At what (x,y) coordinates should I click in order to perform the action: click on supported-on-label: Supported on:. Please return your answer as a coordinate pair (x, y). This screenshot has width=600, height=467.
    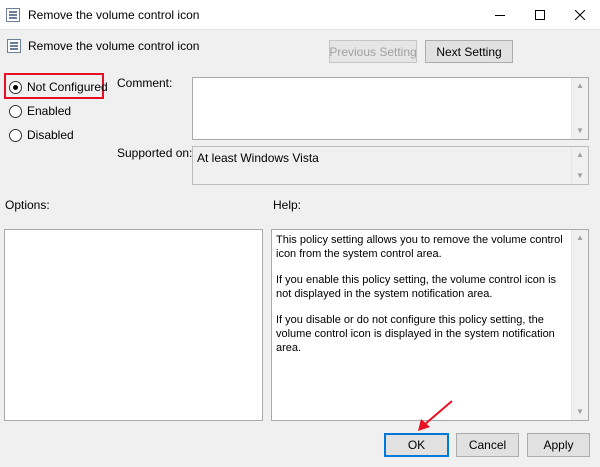
    Looking at the image, I should click on (155, 153).